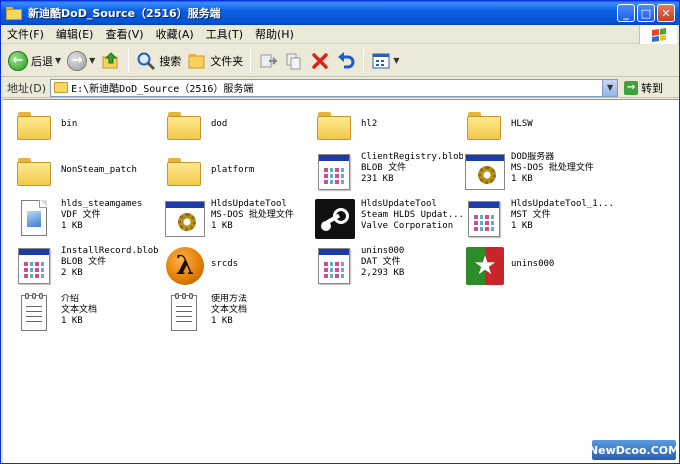 The image size is (680, 464). Describe the element at coordinates (552, 168) in the screenshot. I see `file-type: MS-DOS 批处理文件` at that location.